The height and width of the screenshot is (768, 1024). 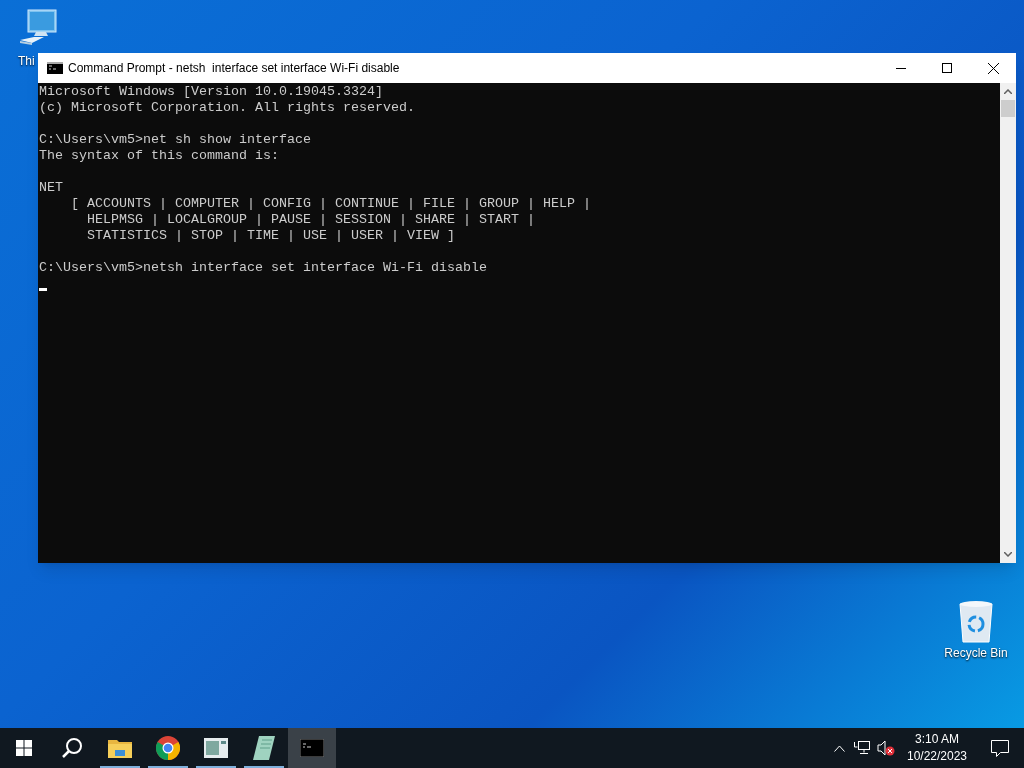 What do you see at coordinates (1000, 748) in the screenshot?
I see `speech-bubble-icon` at bounding box center [1000, 748].